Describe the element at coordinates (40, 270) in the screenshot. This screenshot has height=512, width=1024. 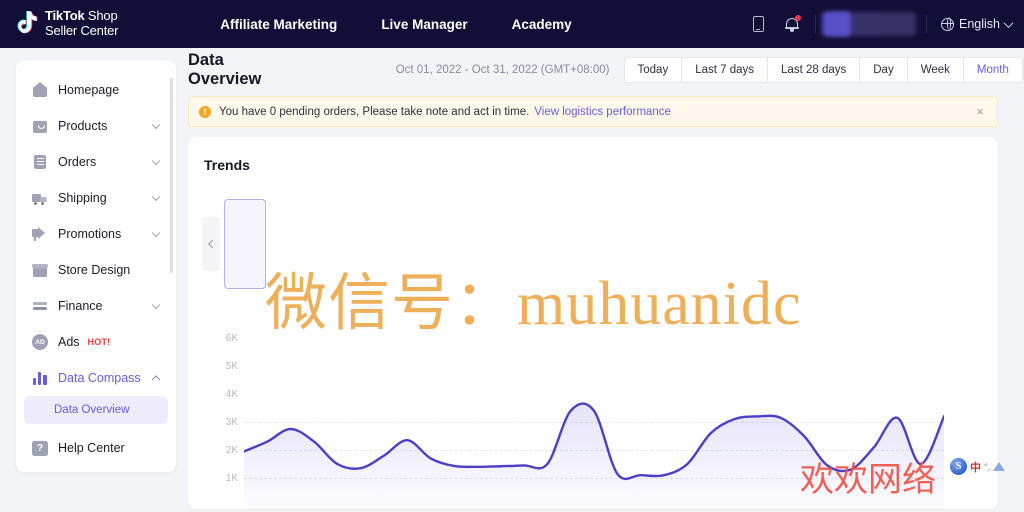
I see `storefront-icon` at that location.